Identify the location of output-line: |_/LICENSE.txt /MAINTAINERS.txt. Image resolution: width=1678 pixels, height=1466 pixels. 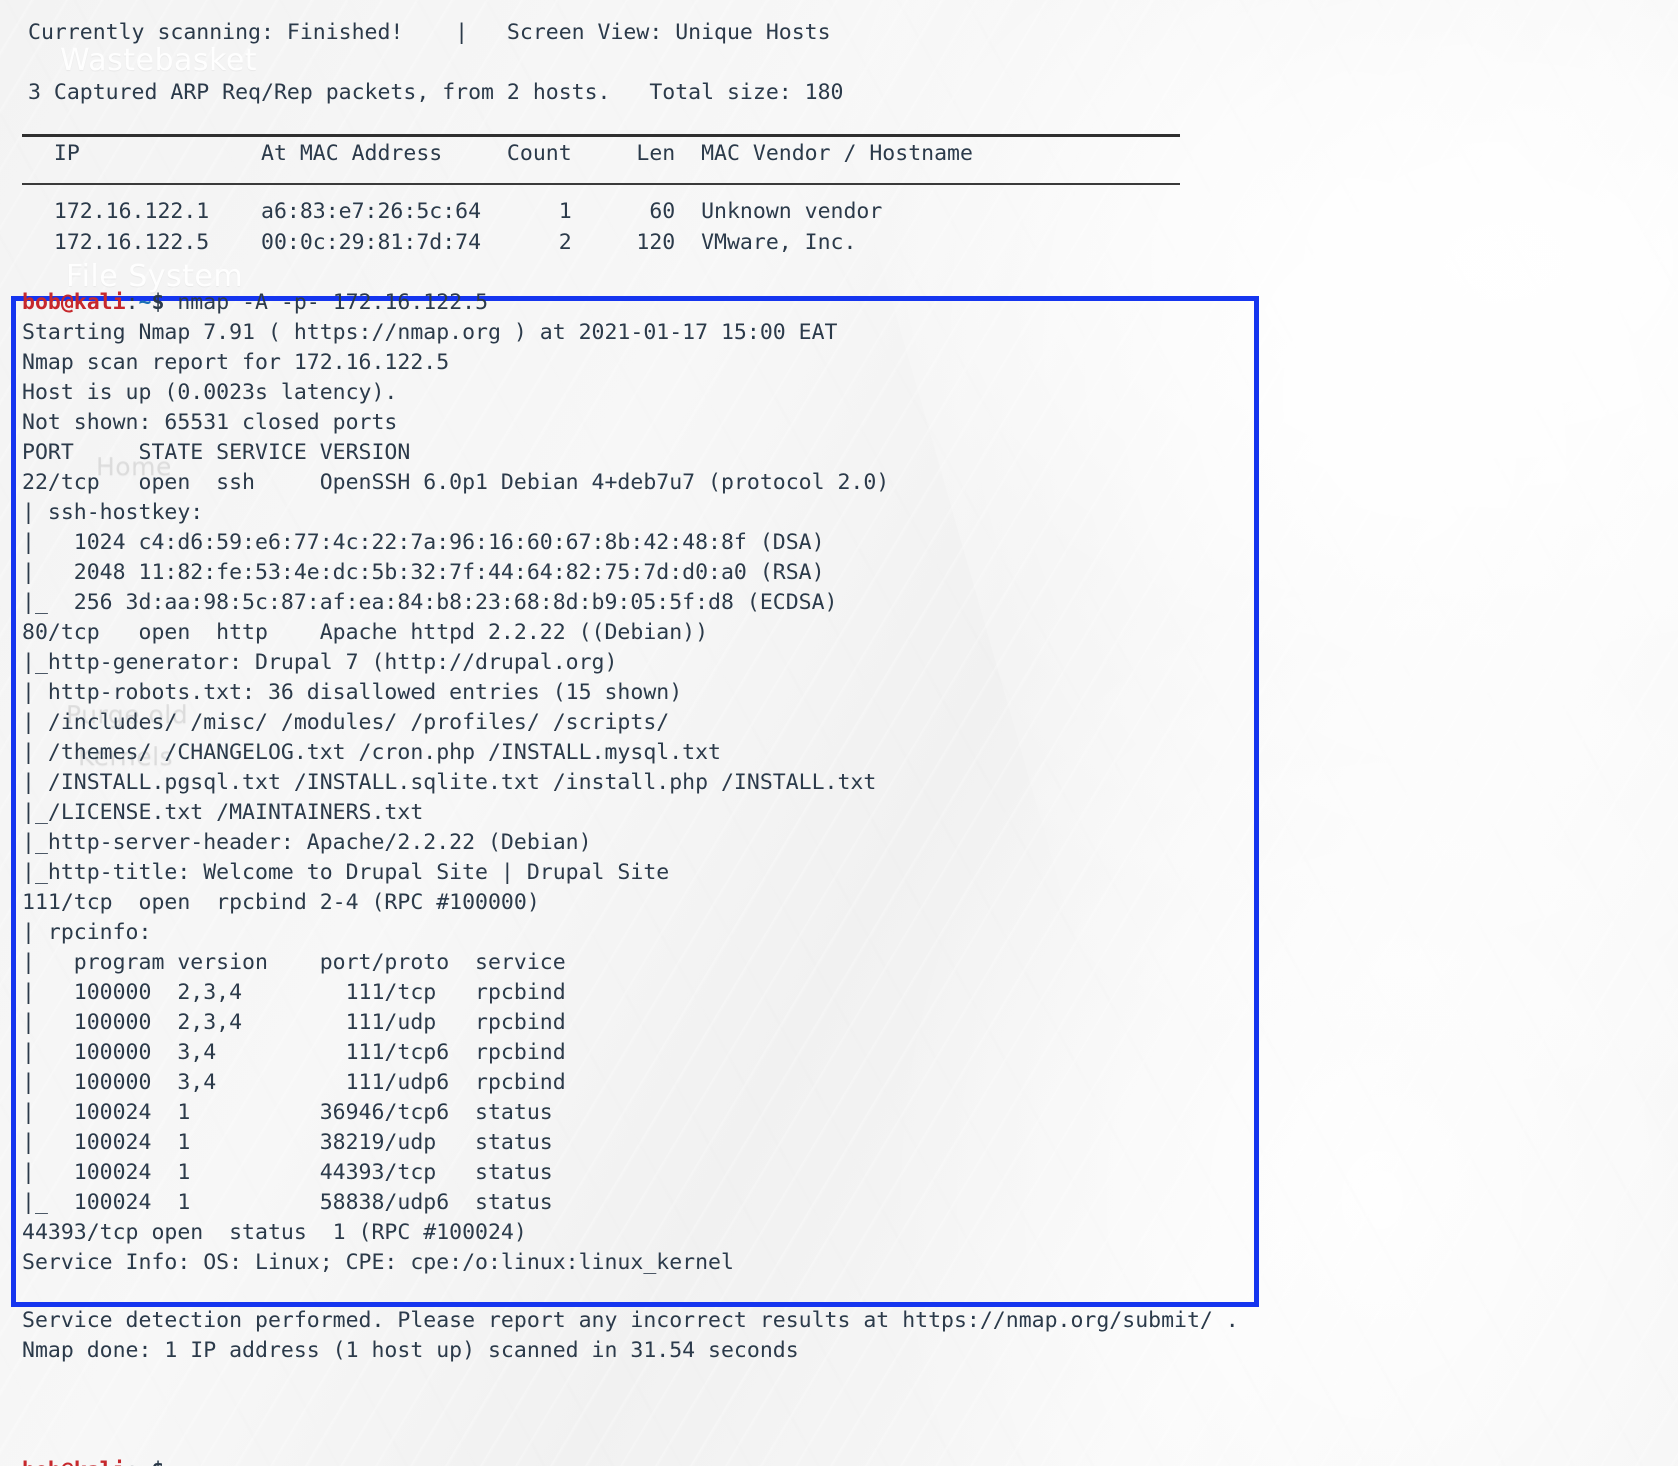
(223, 812).